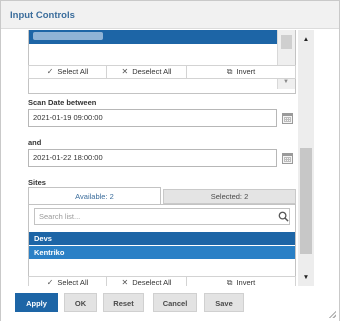 Image resolution: width=340 pixels, height=321 pixels. I want to click on sites-tabs: Available: 2 Selected: 2, so click(162, 196).